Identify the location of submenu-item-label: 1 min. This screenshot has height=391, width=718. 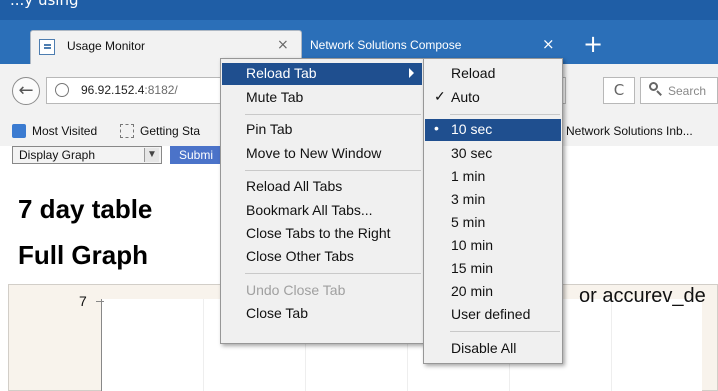
(468, 176).